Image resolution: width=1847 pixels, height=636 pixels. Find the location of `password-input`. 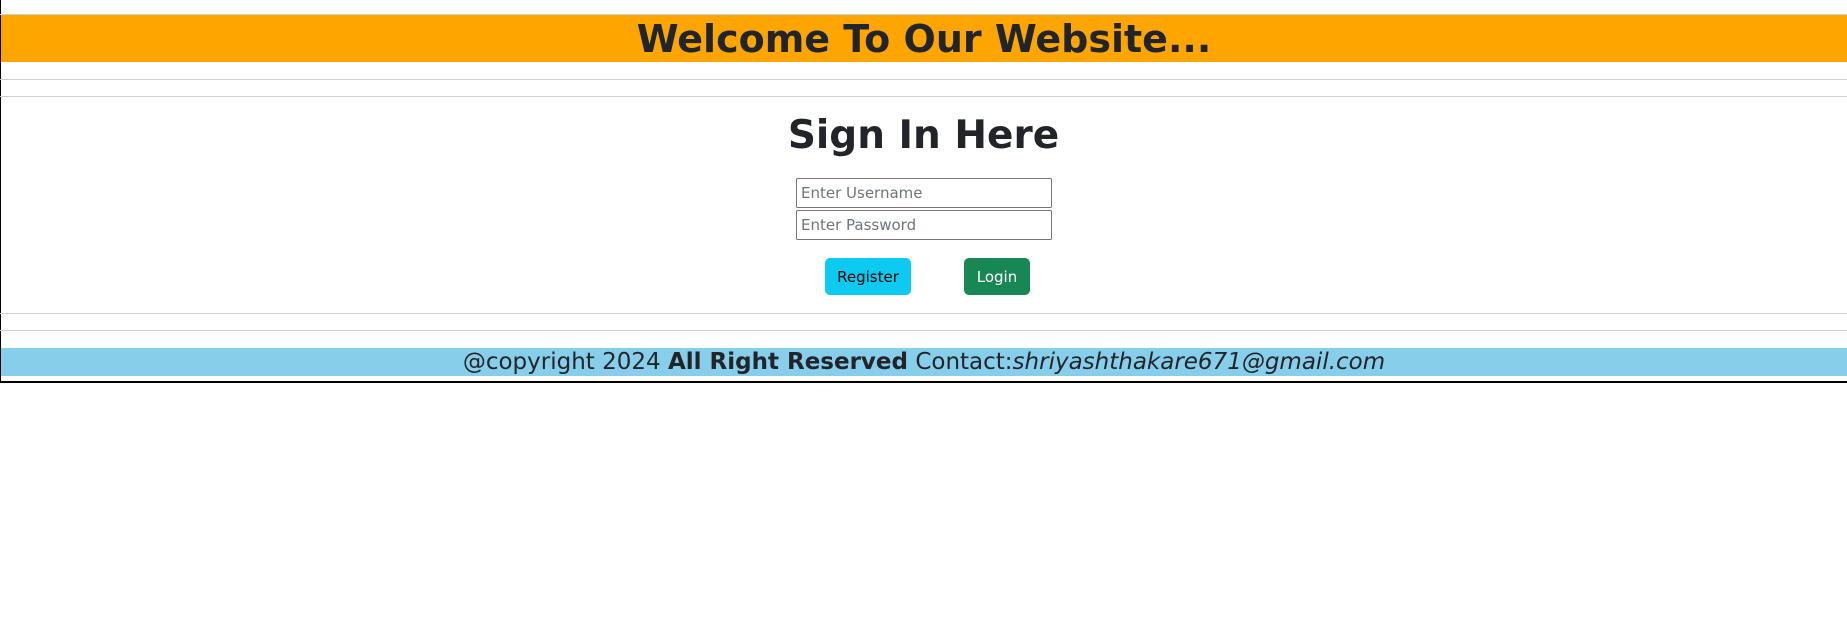

password-input is located at coordinates (924, 225).